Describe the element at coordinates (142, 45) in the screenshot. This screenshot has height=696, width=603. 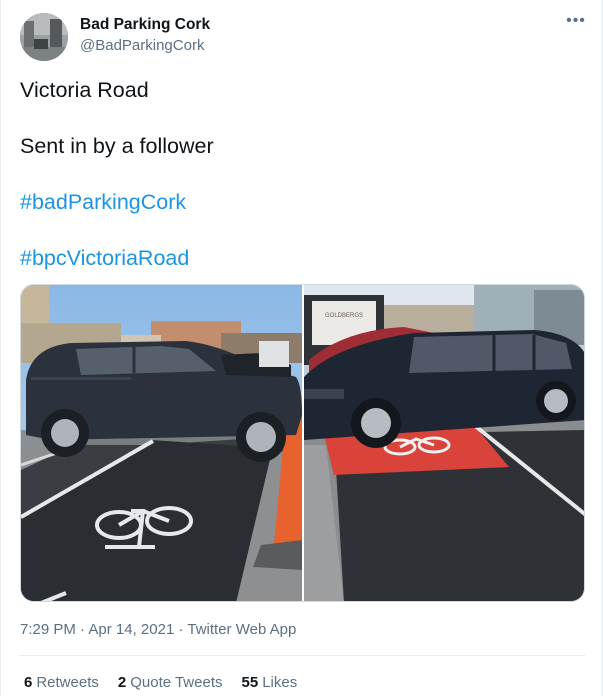
I see `user-handle: @BadParkingCork` at that location.